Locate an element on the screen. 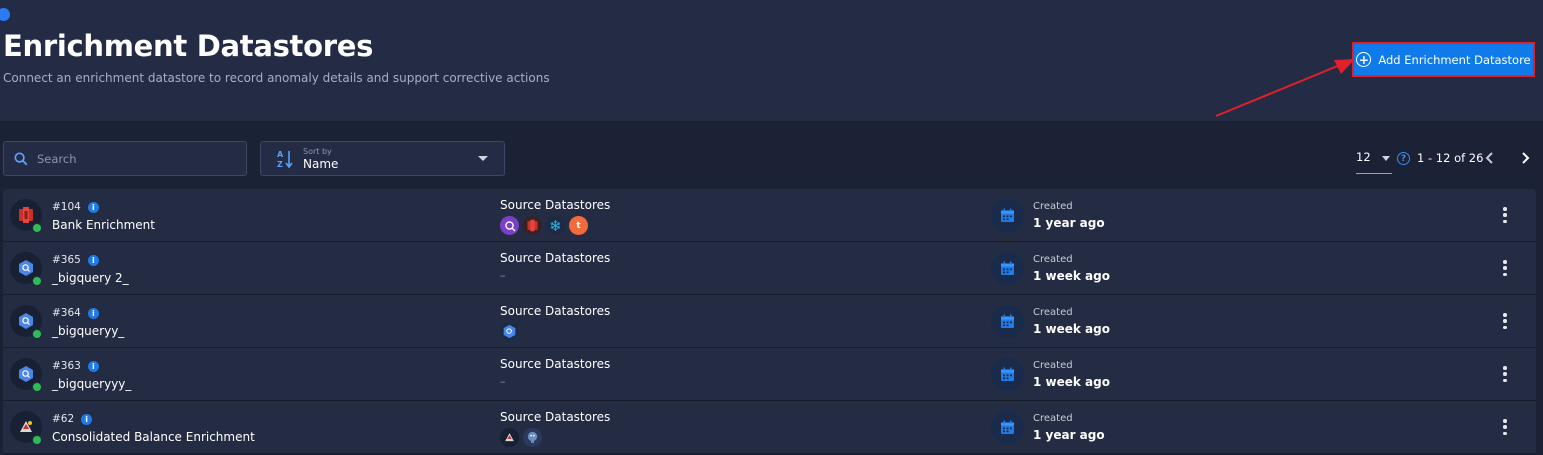  chevron-right-icon is located at coordinates (1526, 158).